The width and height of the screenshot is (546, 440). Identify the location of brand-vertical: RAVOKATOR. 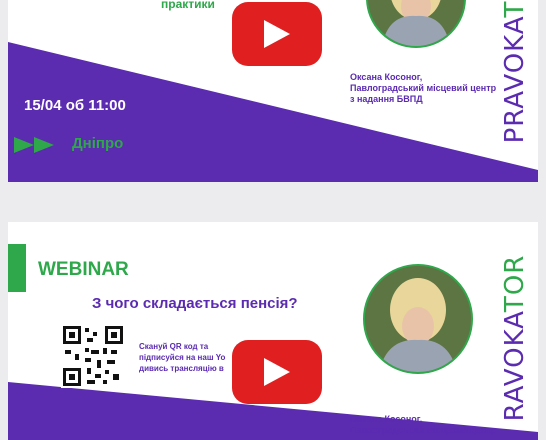
(515, 338).